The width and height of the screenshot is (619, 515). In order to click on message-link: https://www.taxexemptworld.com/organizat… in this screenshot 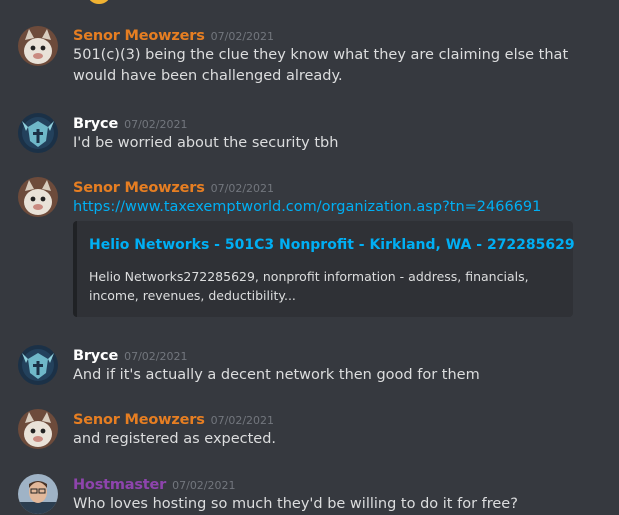, I will do `click(307, 207)`.